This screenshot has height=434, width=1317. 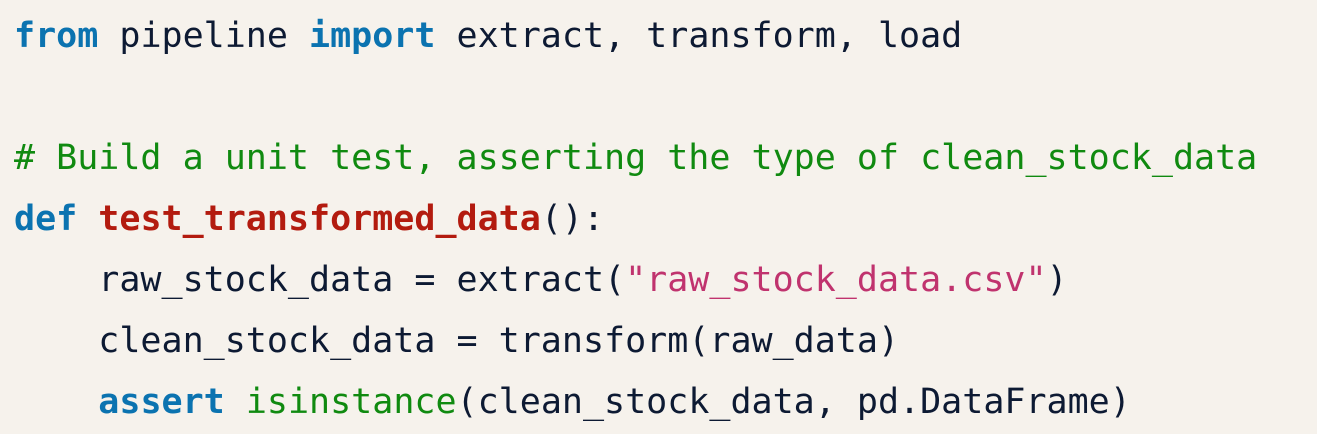 I want to click on code-line: clean_stock_data = transform(raw_data), so click(x=665, y=341).